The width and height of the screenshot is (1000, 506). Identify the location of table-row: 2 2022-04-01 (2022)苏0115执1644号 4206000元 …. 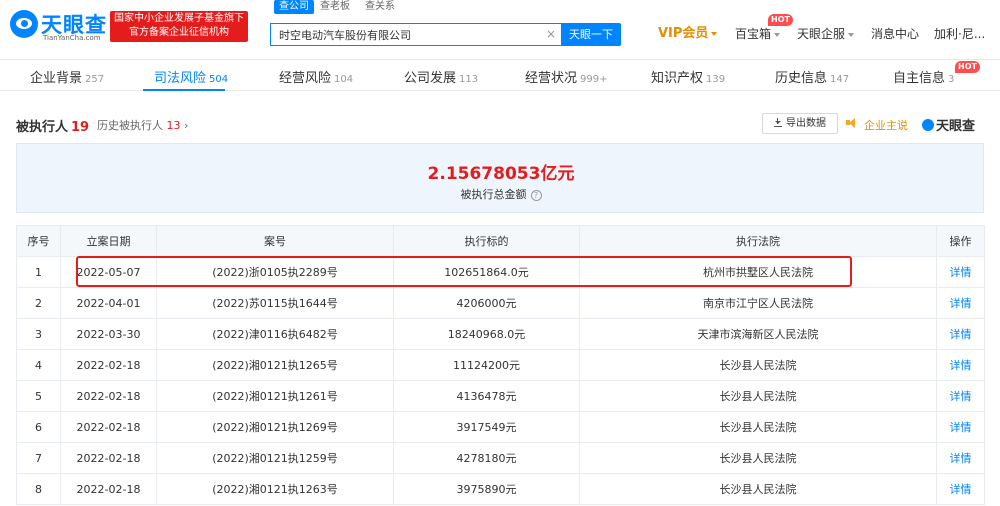
(500, 303).